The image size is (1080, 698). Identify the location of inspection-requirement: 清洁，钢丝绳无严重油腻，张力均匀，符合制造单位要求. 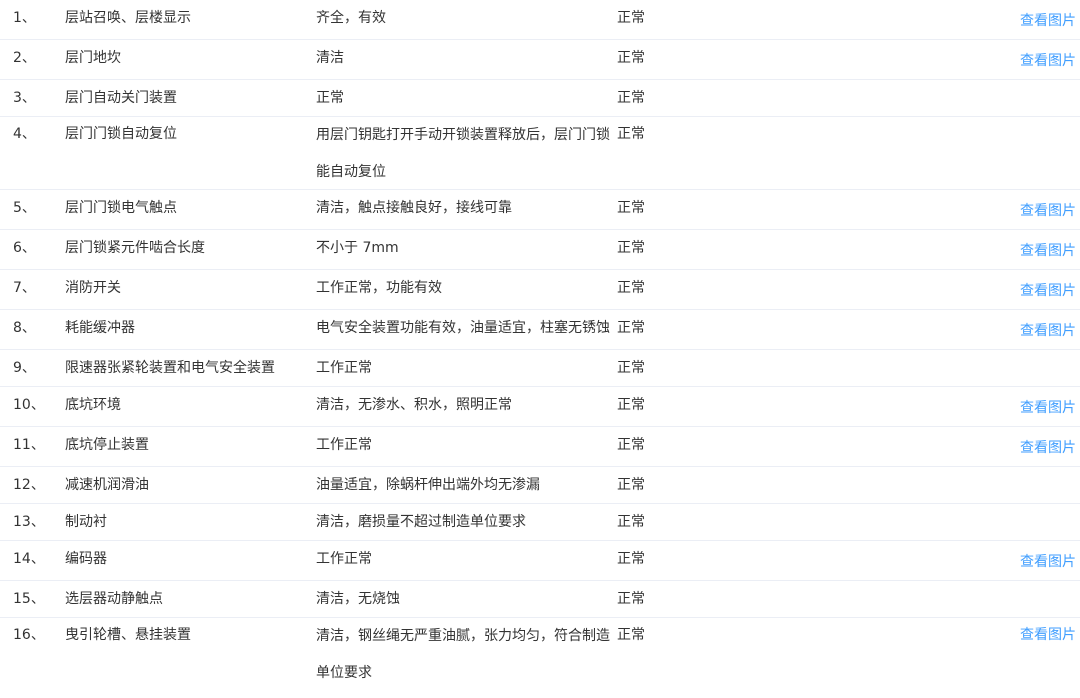
(463, 654).